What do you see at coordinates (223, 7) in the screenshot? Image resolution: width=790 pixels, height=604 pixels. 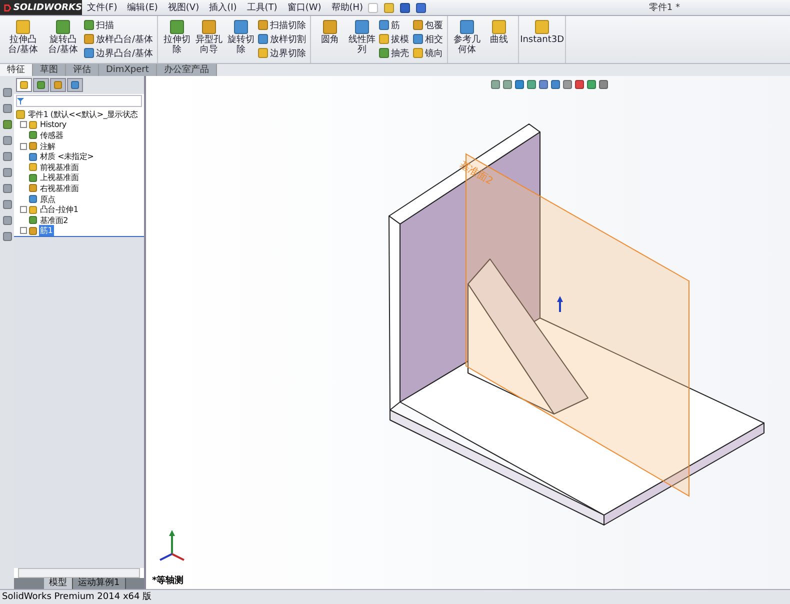 I see `menu-item: 插入(I)` at bounding box center [223, 7].